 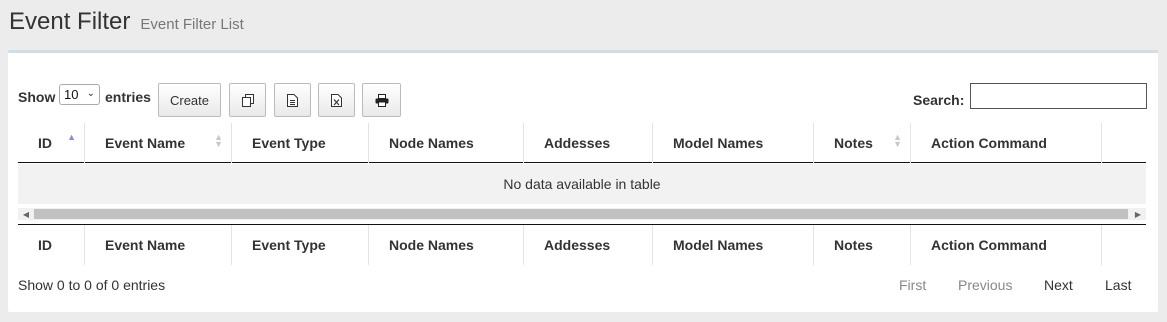 I want to click on print-icon, so click(x=382, y=100).